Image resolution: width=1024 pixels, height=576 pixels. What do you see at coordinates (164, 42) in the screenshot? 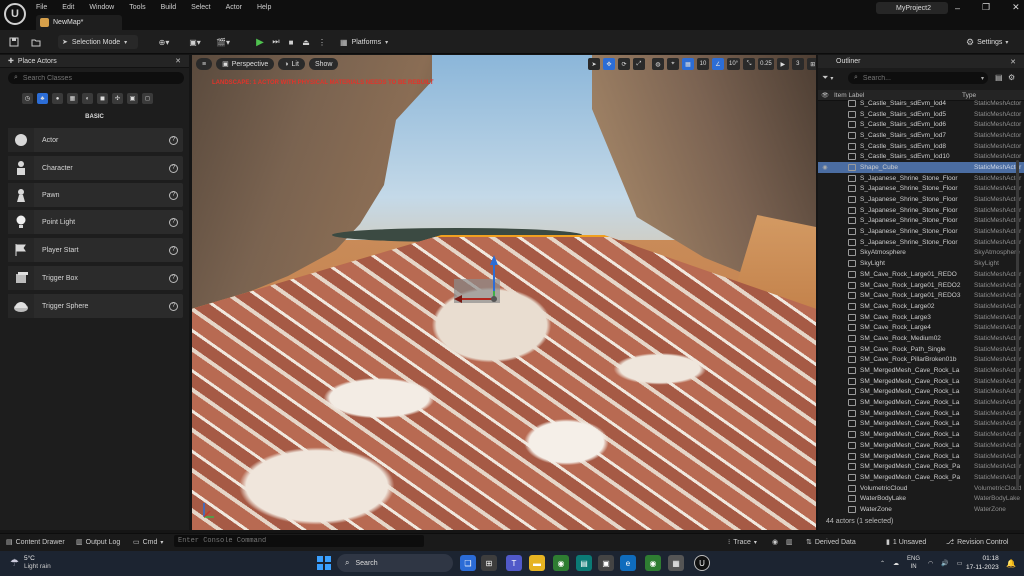
I see `add-actor-button: ⊕▾` at bounding box center [164, 42].